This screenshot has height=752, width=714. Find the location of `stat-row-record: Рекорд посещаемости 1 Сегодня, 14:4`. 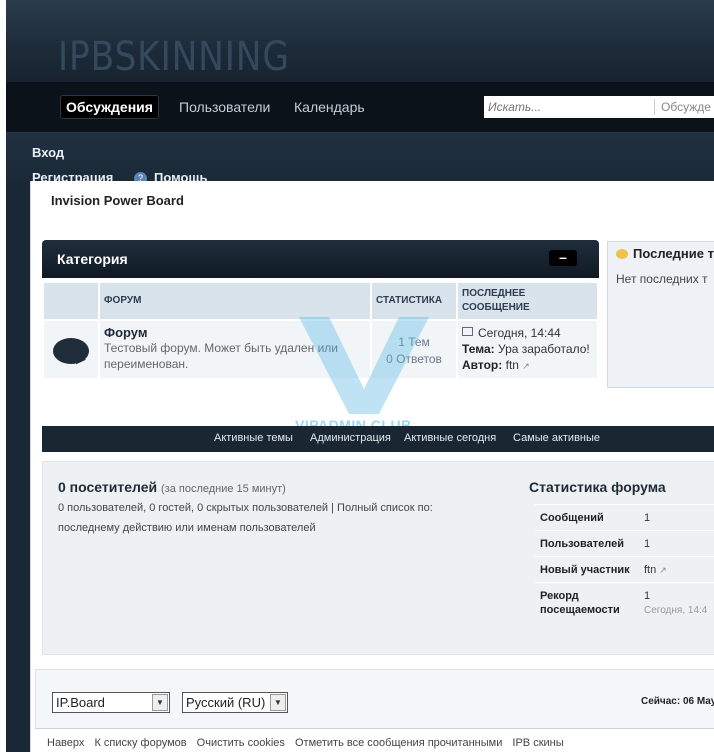

stat-row-record: Рекорд посещаемости 1 Сегодня, 14:4 is located at coordinates (624, 602).